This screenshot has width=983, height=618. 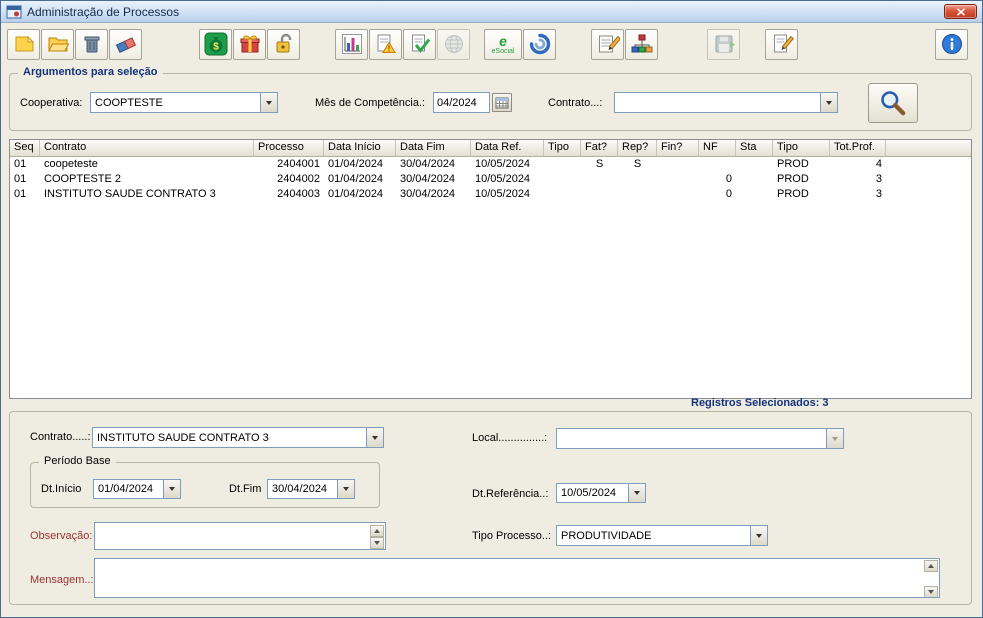 I want to click on chevron-down-icon, so click(x=829, y=102).